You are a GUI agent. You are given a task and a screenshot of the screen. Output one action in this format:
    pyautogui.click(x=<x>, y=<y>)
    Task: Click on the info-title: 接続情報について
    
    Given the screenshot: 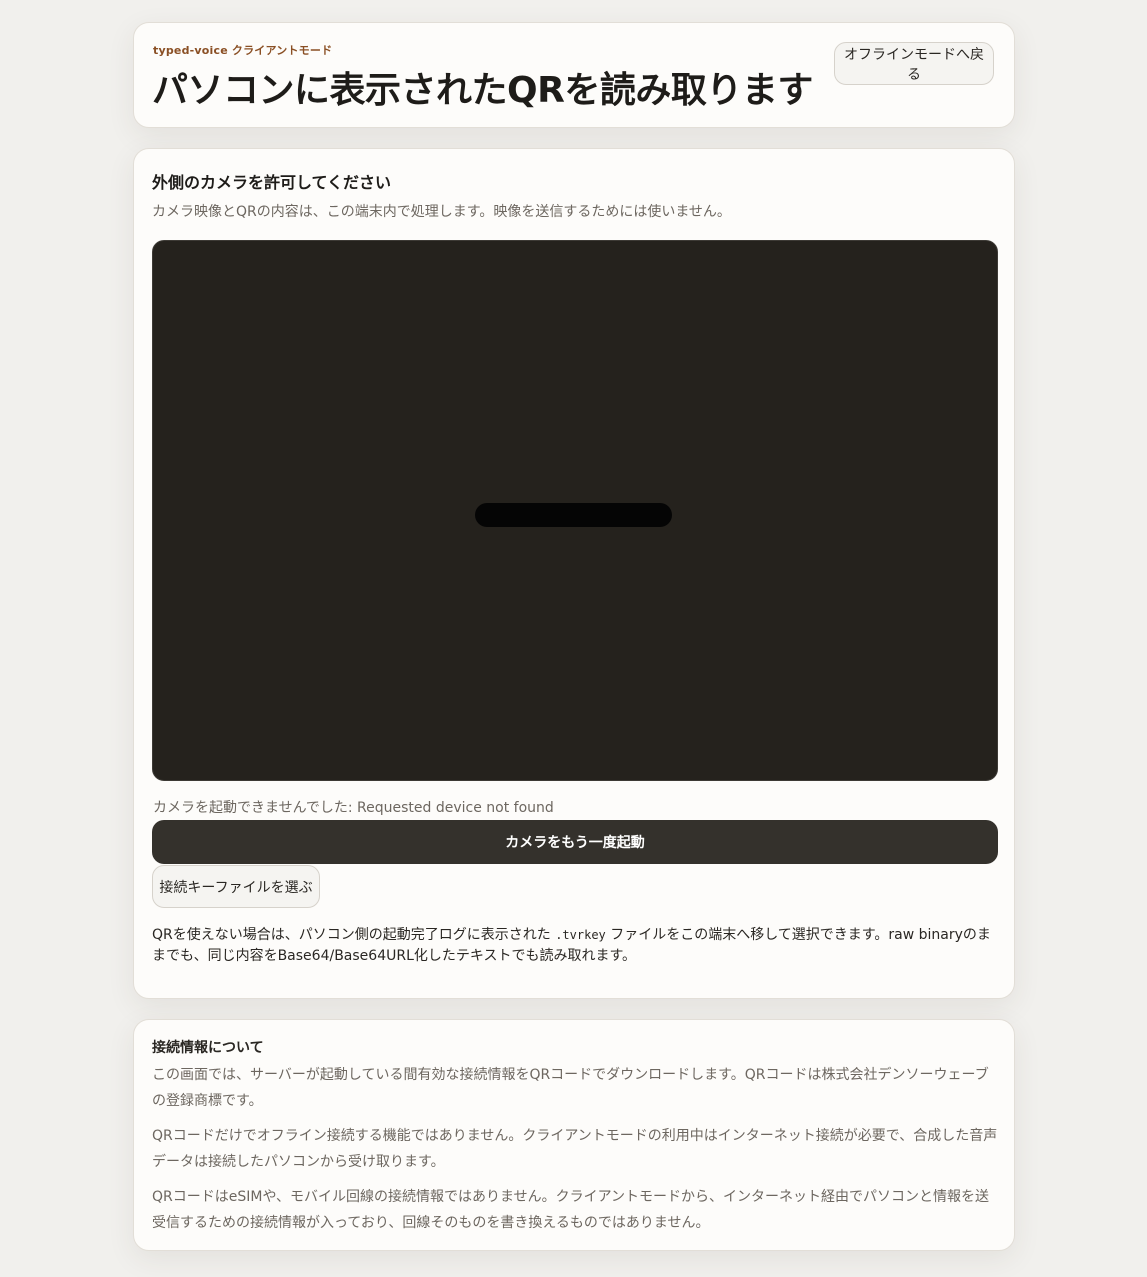 What is the action you would take?
    pyautogui.click(x=208, y=1048)
    